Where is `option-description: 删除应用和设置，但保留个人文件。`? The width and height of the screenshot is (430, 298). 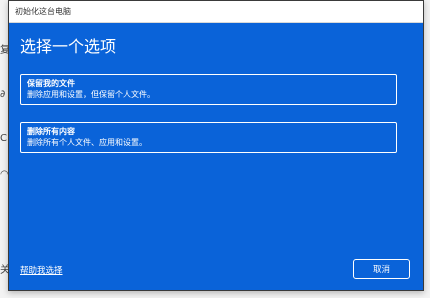
option-description: 删除应用和设置，但保留个人文件。 is located at coordinates (91, 94).